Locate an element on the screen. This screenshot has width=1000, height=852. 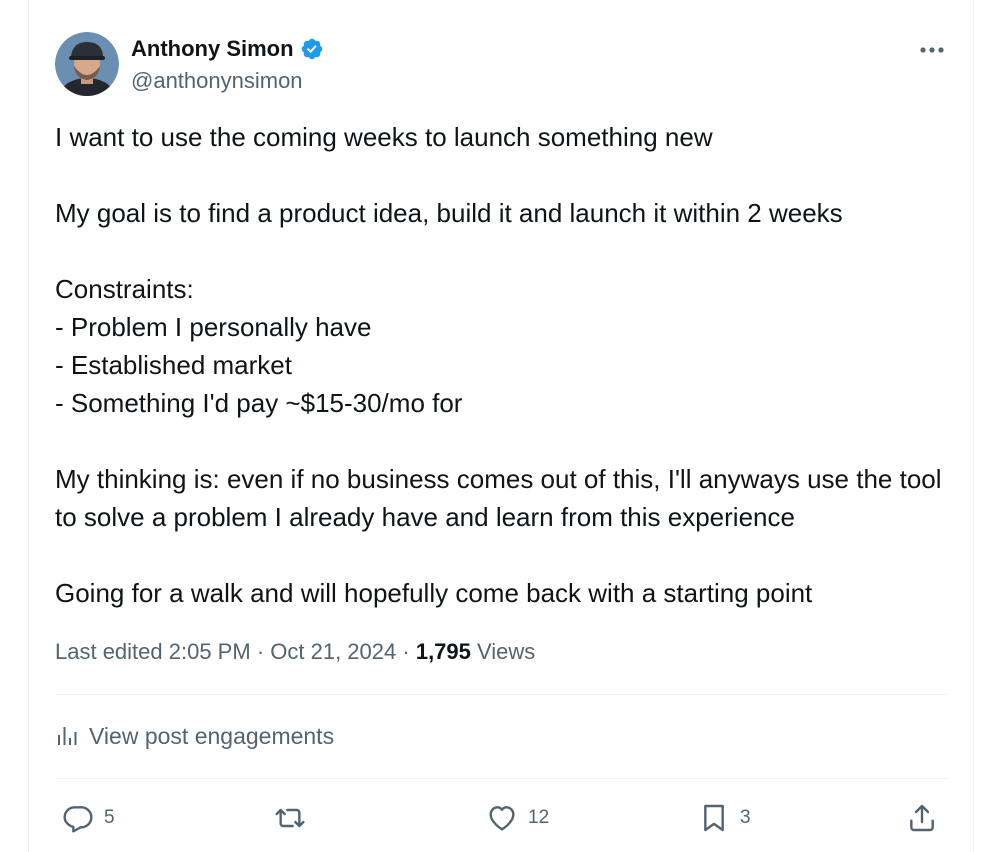
tweet-line: - Something I'd pay ~$15-30/mo for is located at coordinates (259, 403).